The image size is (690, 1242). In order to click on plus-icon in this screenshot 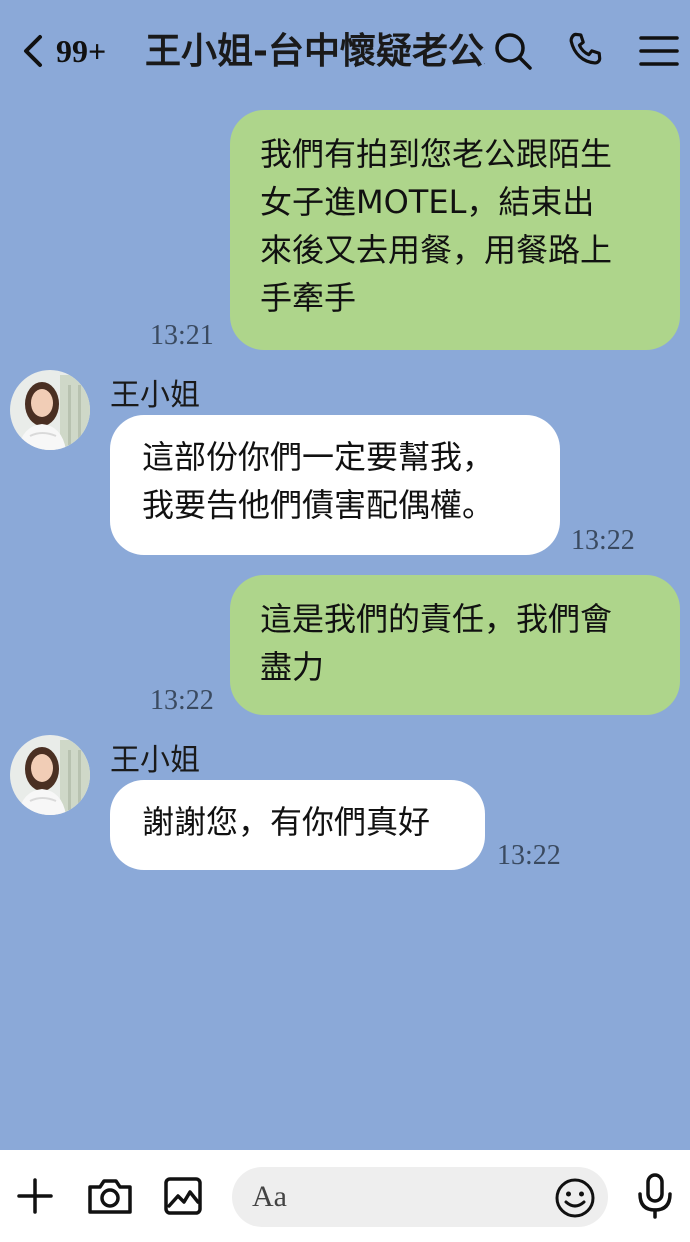, I will do `click(35, 1196)`.